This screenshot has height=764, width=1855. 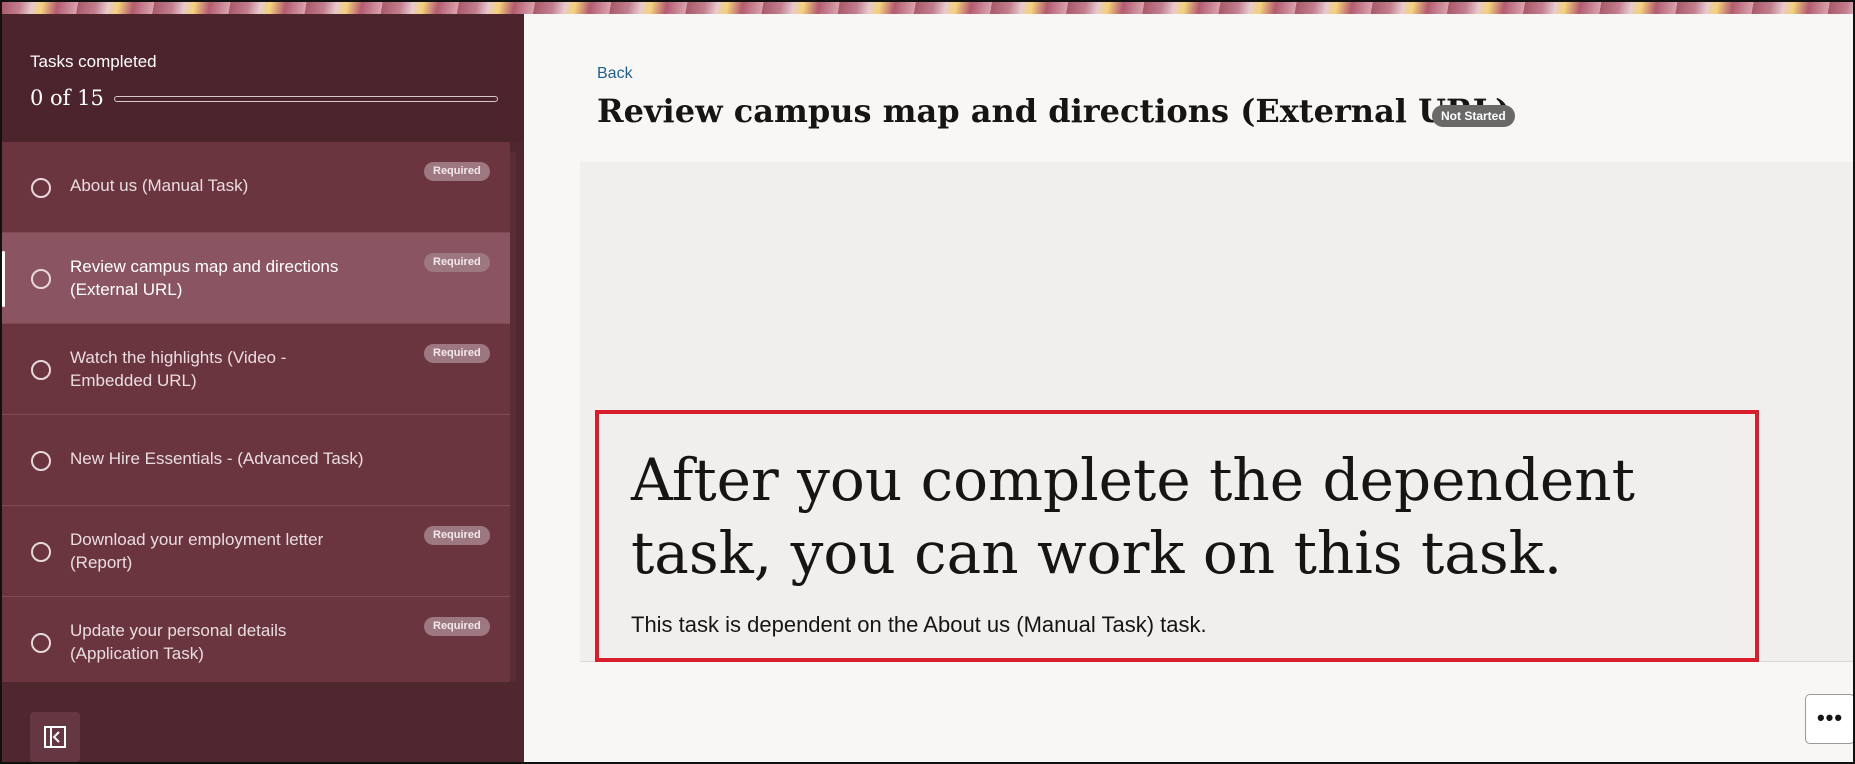 I want to click on status-badge: Not Started, so click(x=1473, y=116).